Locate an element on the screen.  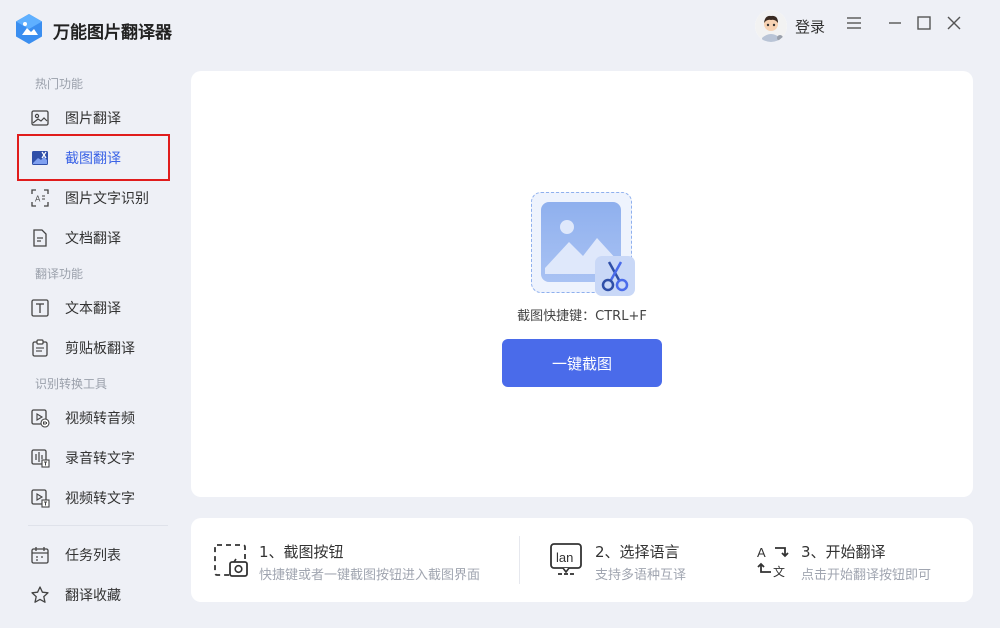
screenshot-frame-icon is located at coordinates (231, 560).